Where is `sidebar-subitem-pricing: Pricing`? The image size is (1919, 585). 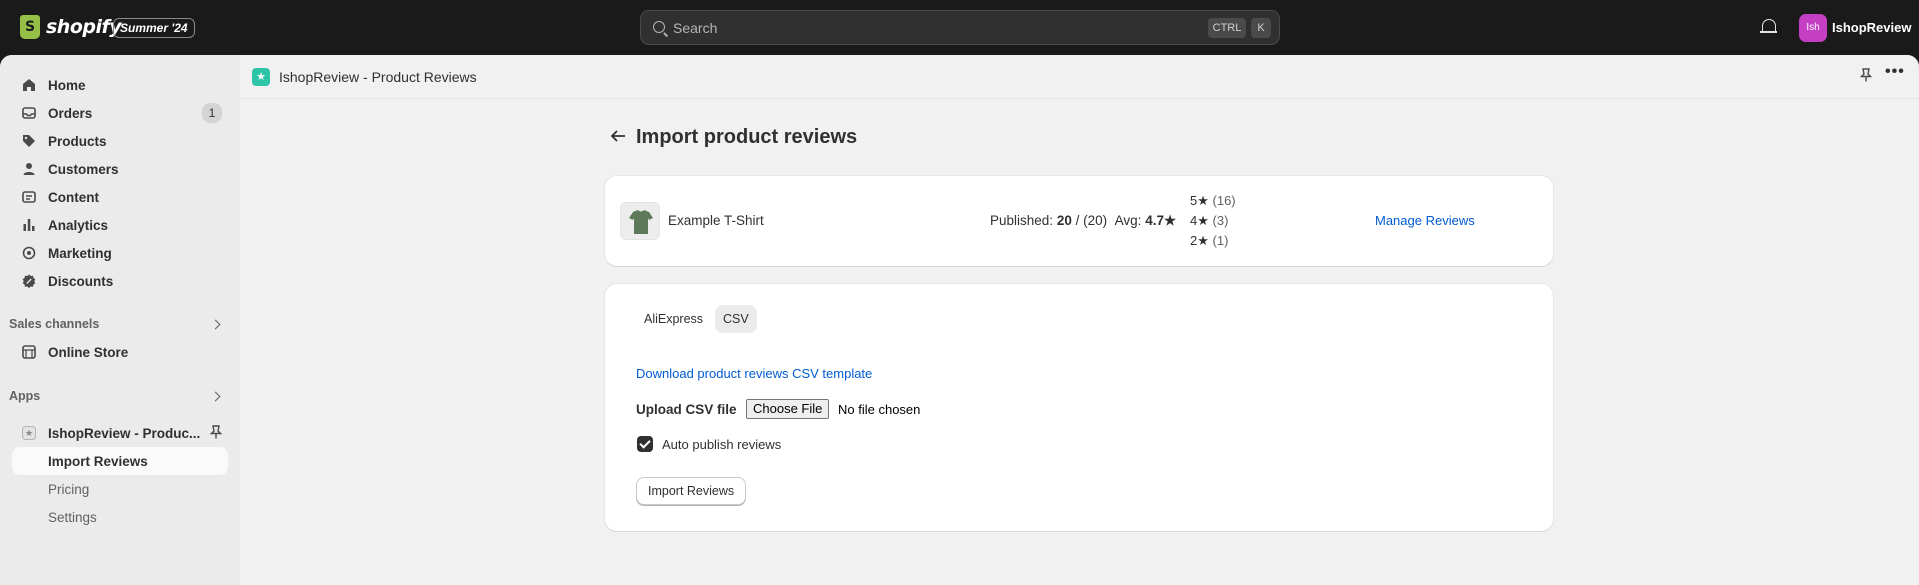
sidebar-subitem-pricing: Pricing is located at coordinates (120, 489).